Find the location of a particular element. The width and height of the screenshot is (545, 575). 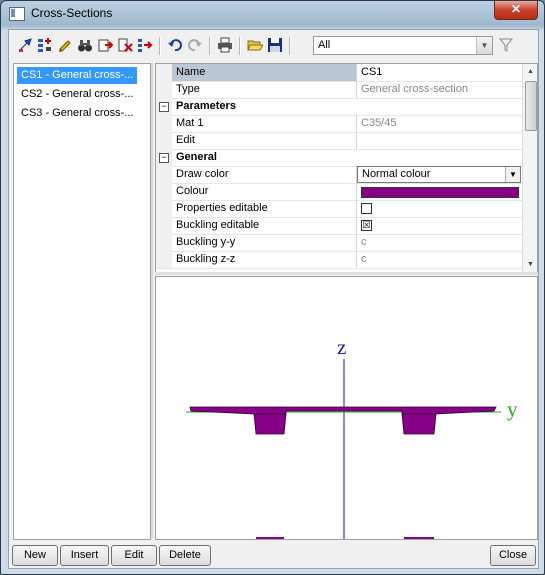

scroll-up-icon: ▲ is located at coordinates (530, 71).